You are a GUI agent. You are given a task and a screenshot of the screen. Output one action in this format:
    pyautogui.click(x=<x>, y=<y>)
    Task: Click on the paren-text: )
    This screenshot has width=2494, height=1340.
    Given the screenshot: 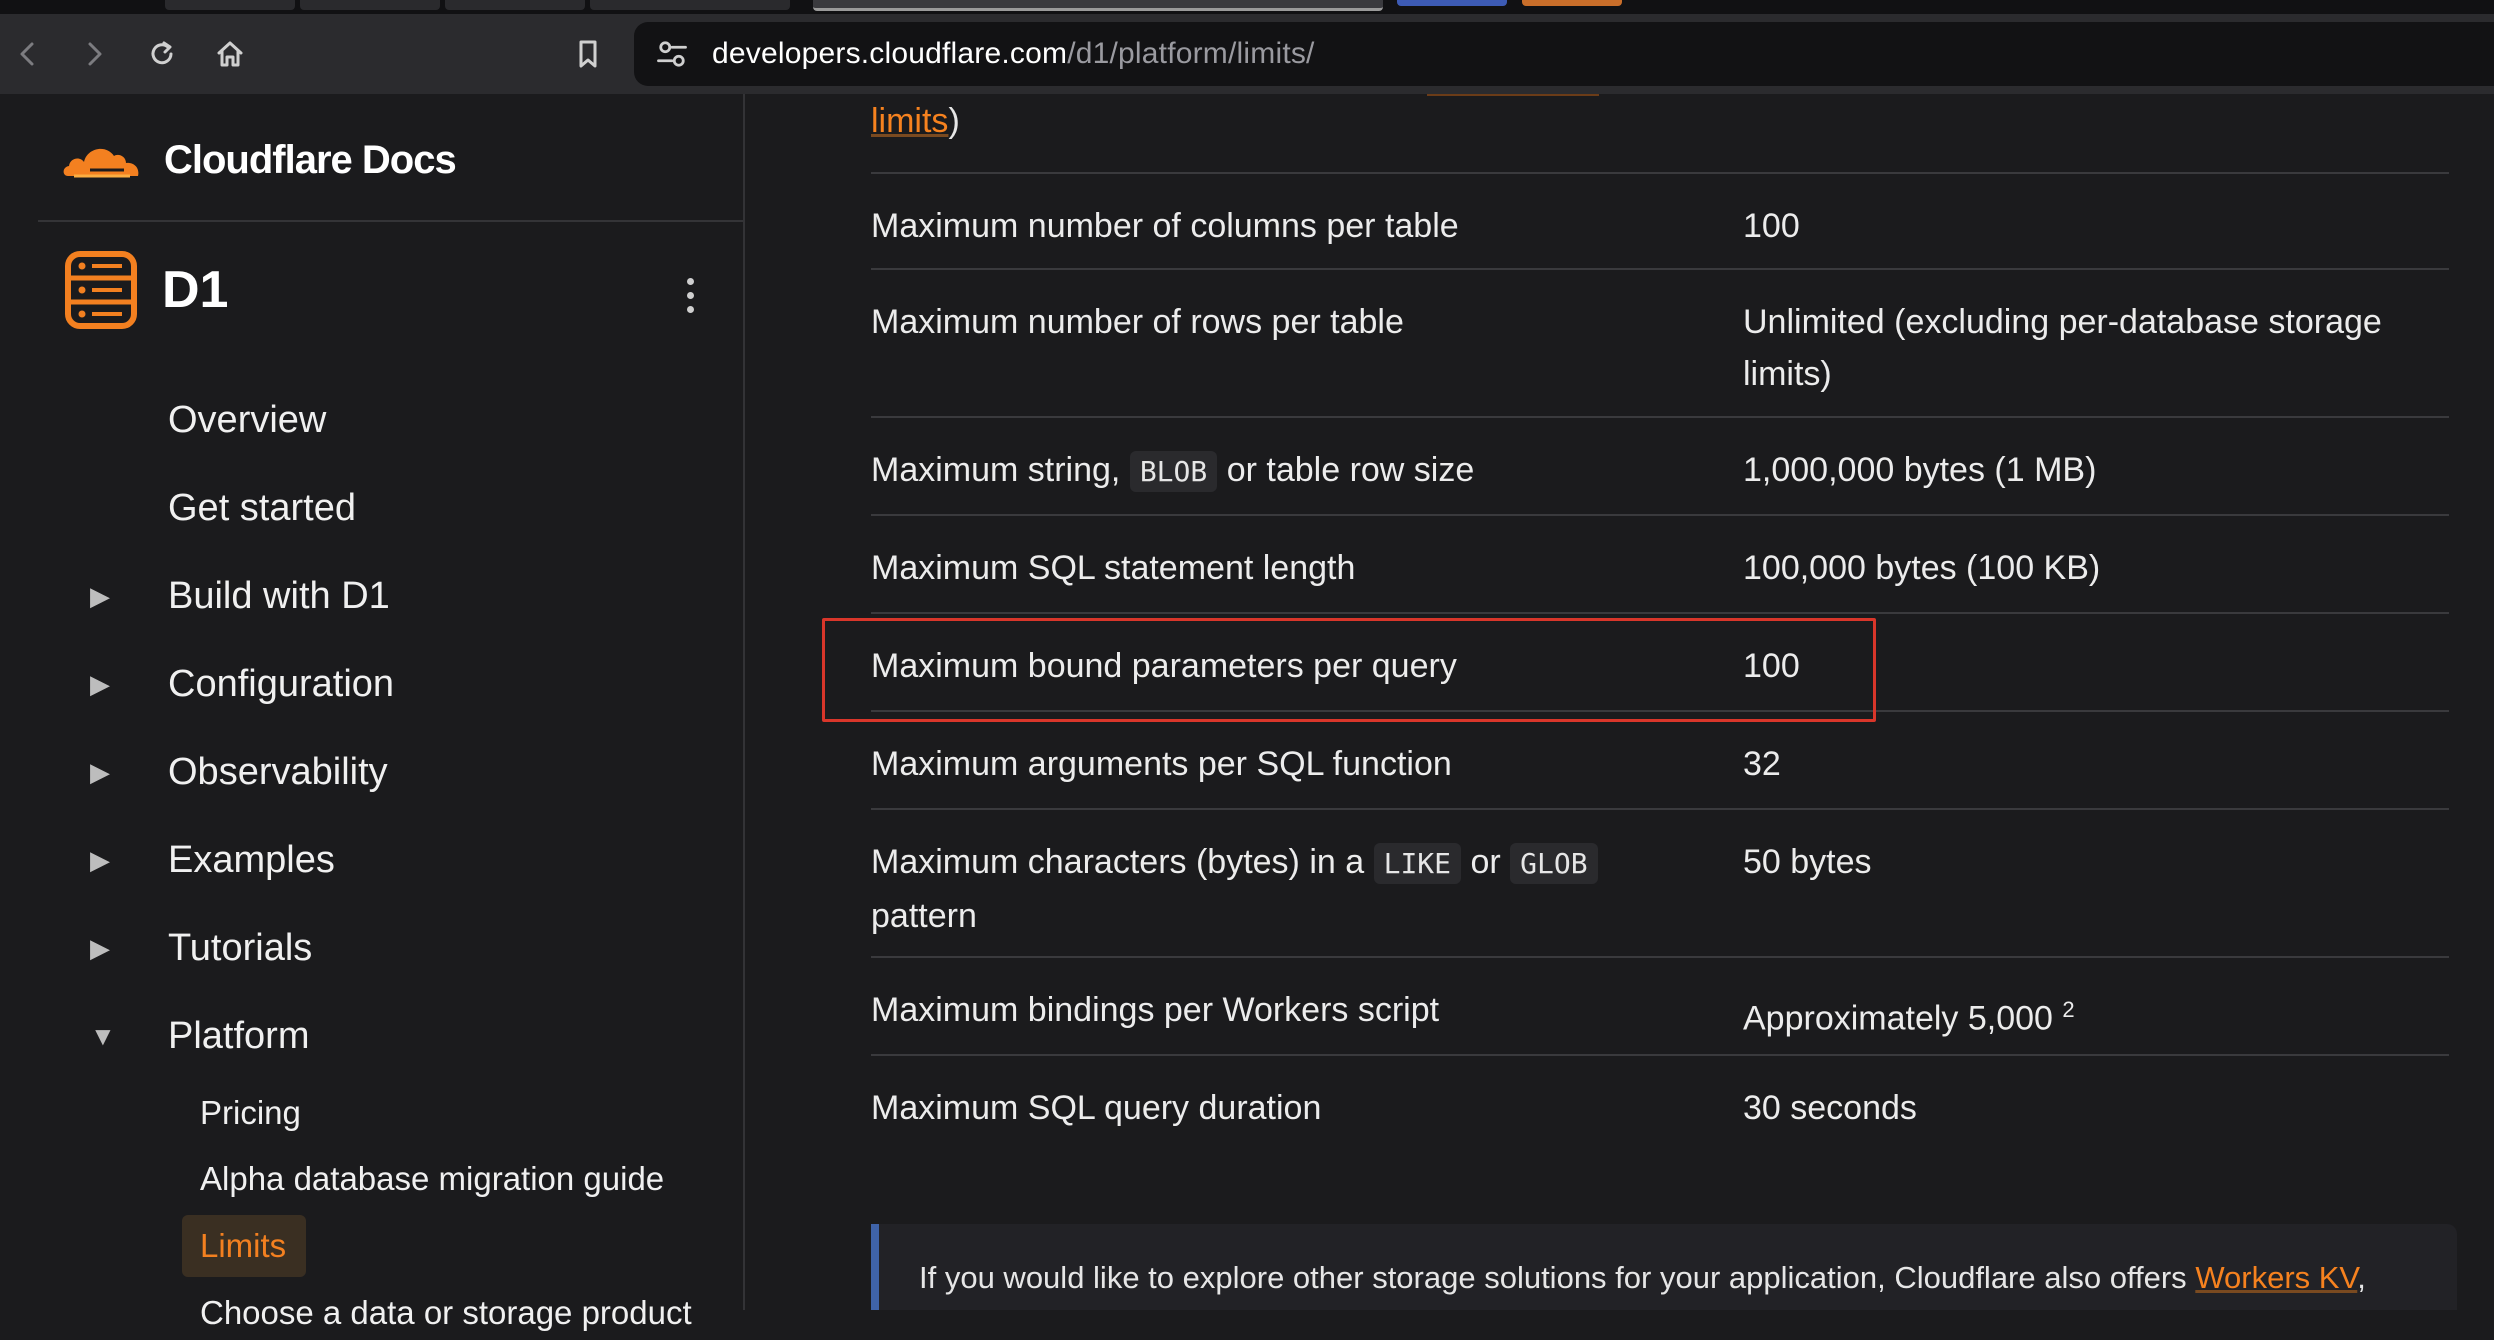 What is the action you would take?
    pyautogui.click(x=954, y=121)
    